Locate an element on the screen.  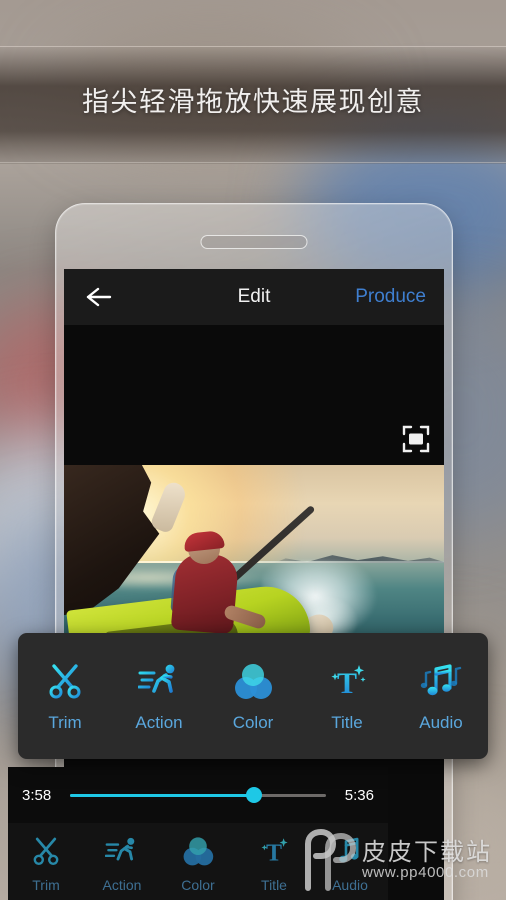
bottom-tool-audio: Audio is located at coordinates (350, 863).